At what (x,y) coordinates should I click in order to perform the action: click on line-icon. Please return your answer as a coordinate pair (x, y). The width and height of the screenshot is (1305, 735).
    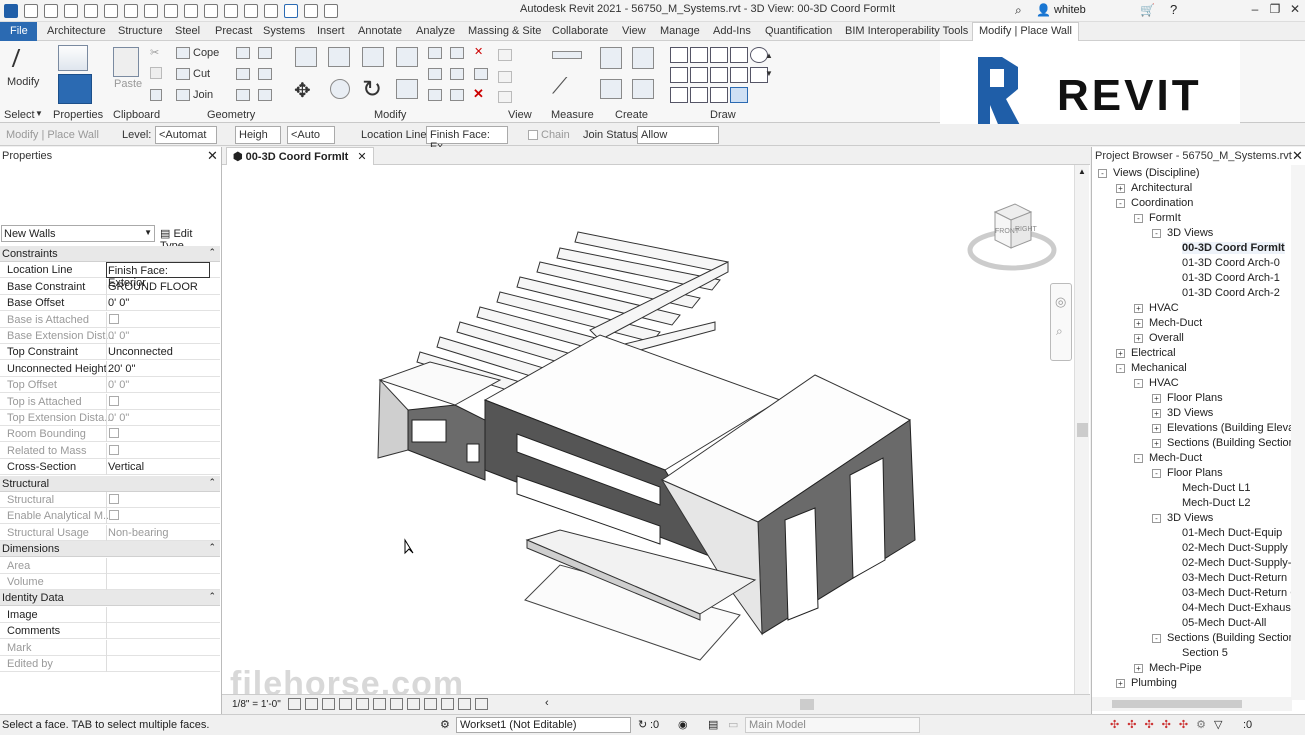
    Looking at the image, I should click on (679, 55).